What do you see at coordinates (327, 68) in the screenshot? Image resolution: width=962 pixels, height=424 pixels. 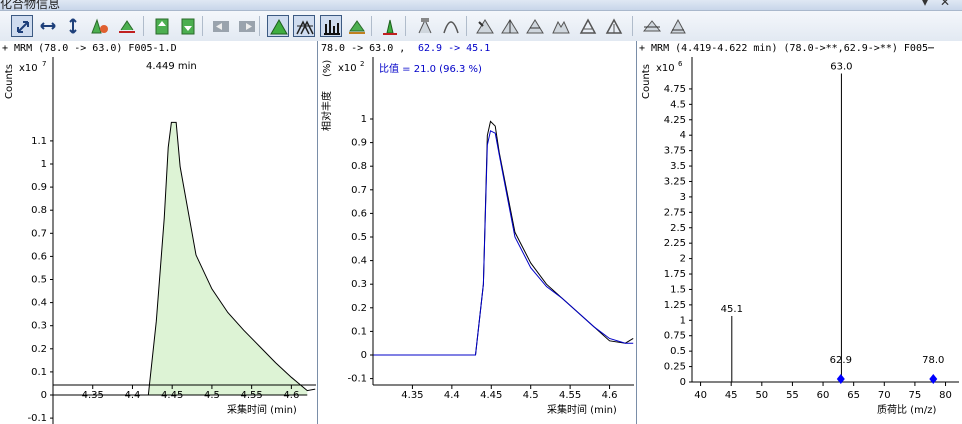 I see `qualifier-y-unit: (%)` at bounding box center [327, 68].